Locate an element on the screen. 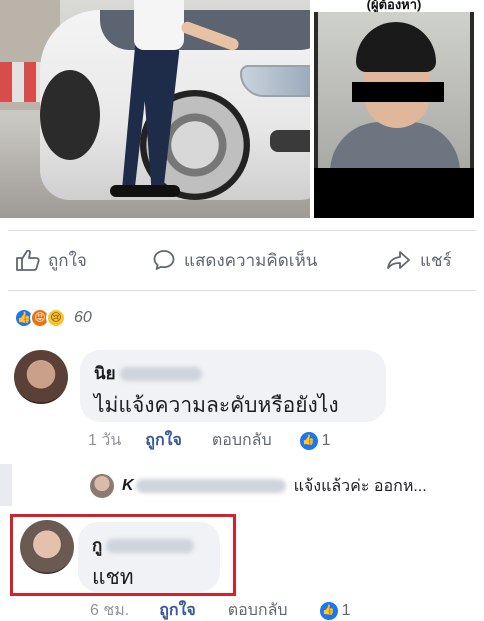  photo-person-shoes is located at coordinates (145, 191).